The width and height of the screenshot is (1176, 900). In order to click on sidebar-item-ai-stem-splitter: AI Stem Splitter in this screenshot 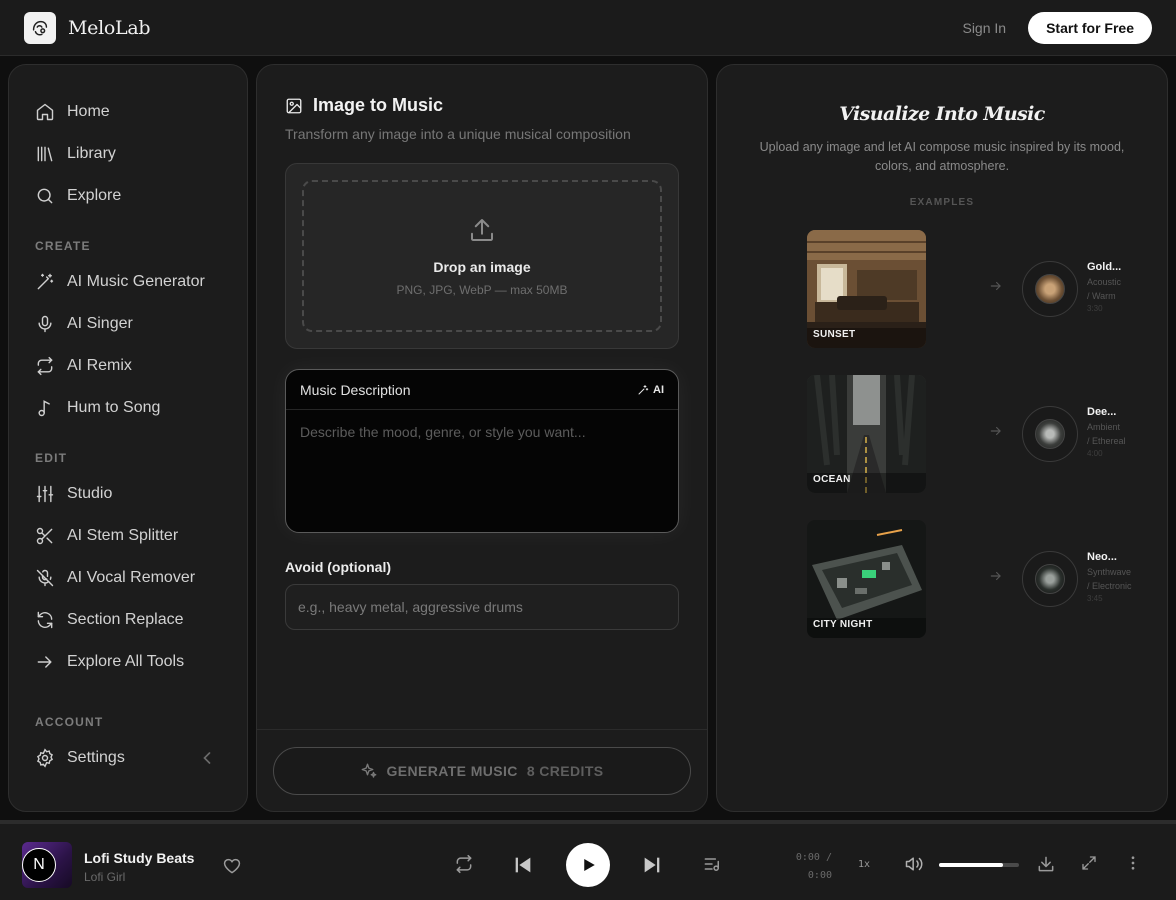, I will do `click(132, 536)`.